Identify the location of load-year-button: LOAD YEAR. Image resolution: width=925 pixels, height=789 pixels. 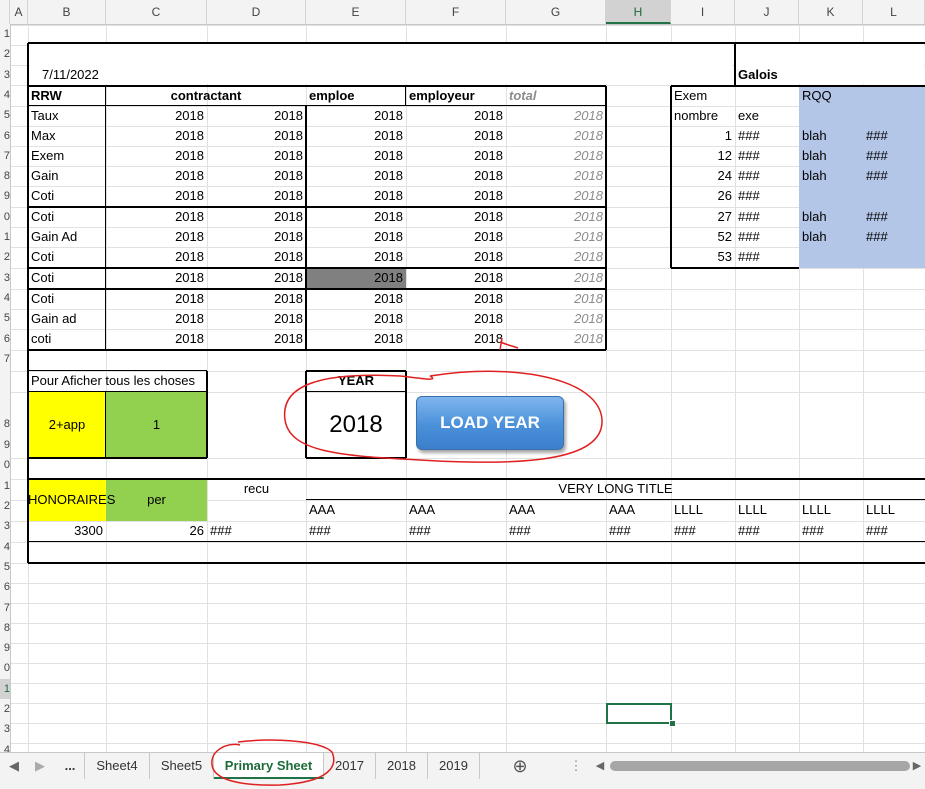
(490, 423).